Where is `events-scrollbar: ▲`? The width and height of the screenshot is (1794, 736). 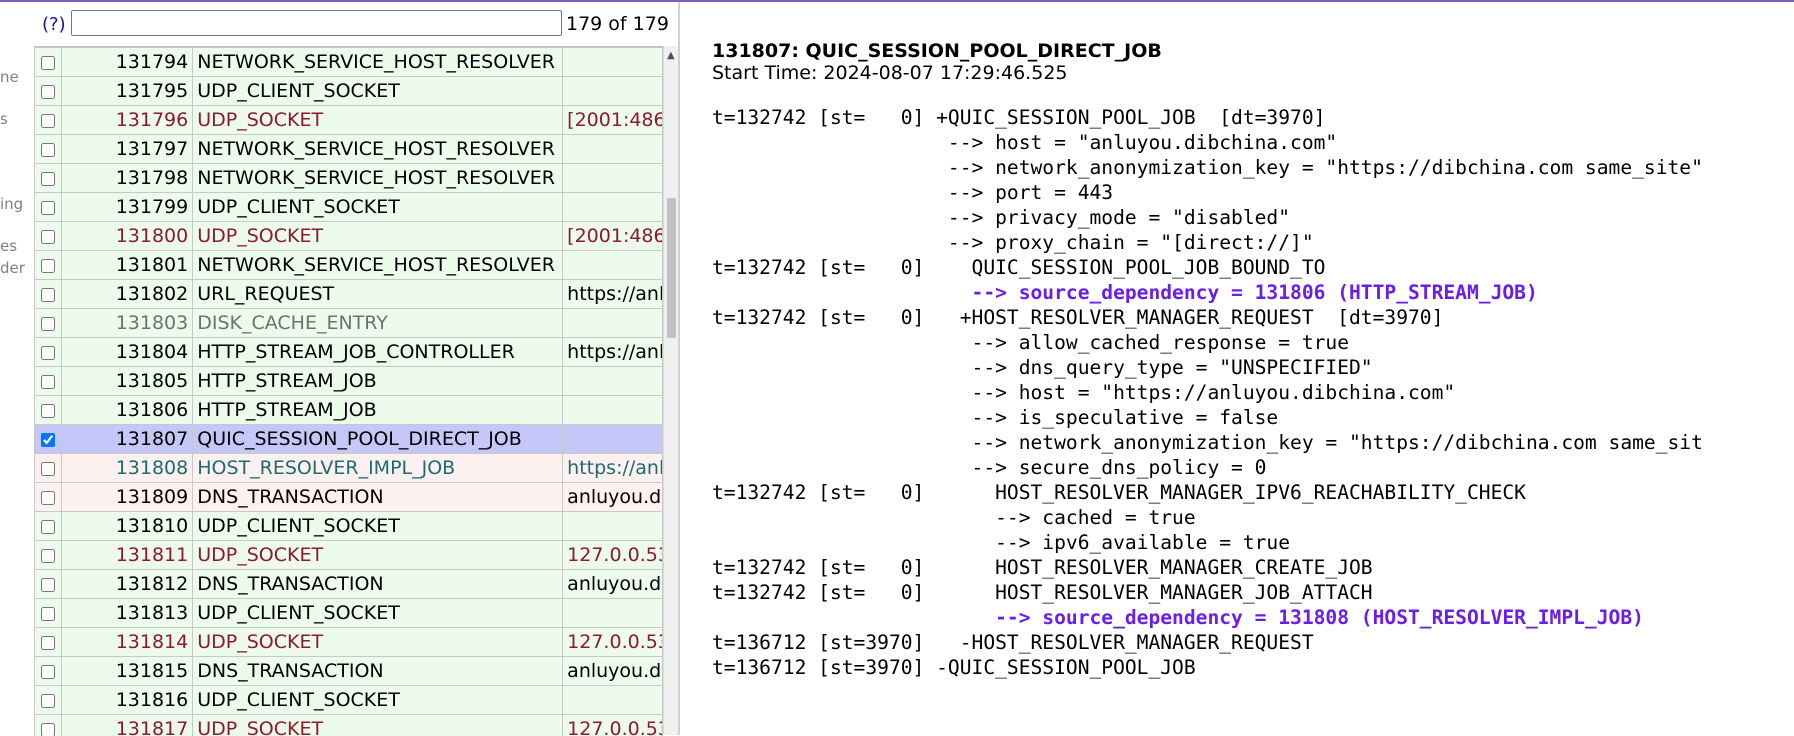
events-scrollbar: ▲ is located at coordinates (670, 390).